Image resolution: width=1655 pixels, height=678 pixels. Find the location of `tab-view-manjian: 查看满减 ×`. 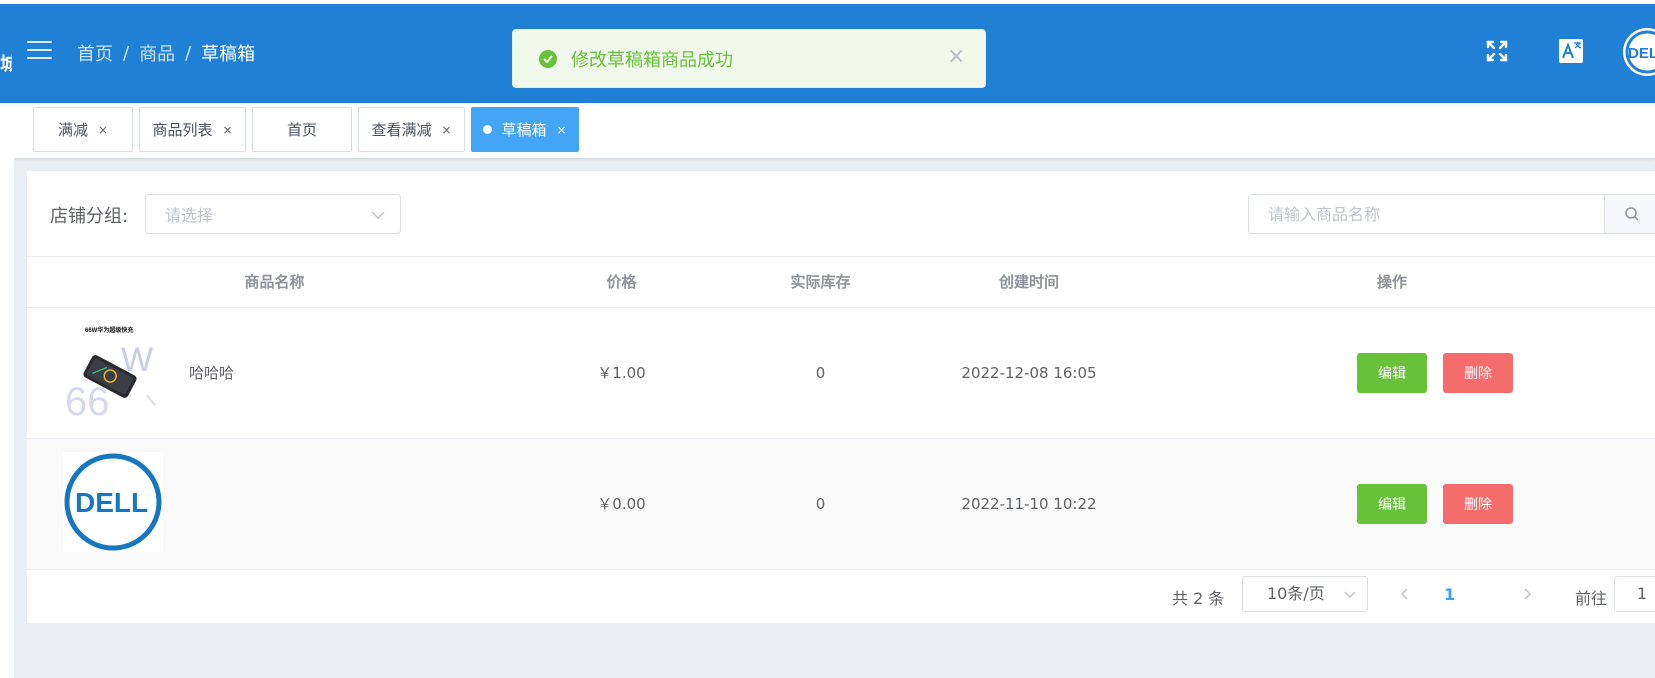

tab-view-manjian: 查看满减 × is located at coordinates (411, 129).